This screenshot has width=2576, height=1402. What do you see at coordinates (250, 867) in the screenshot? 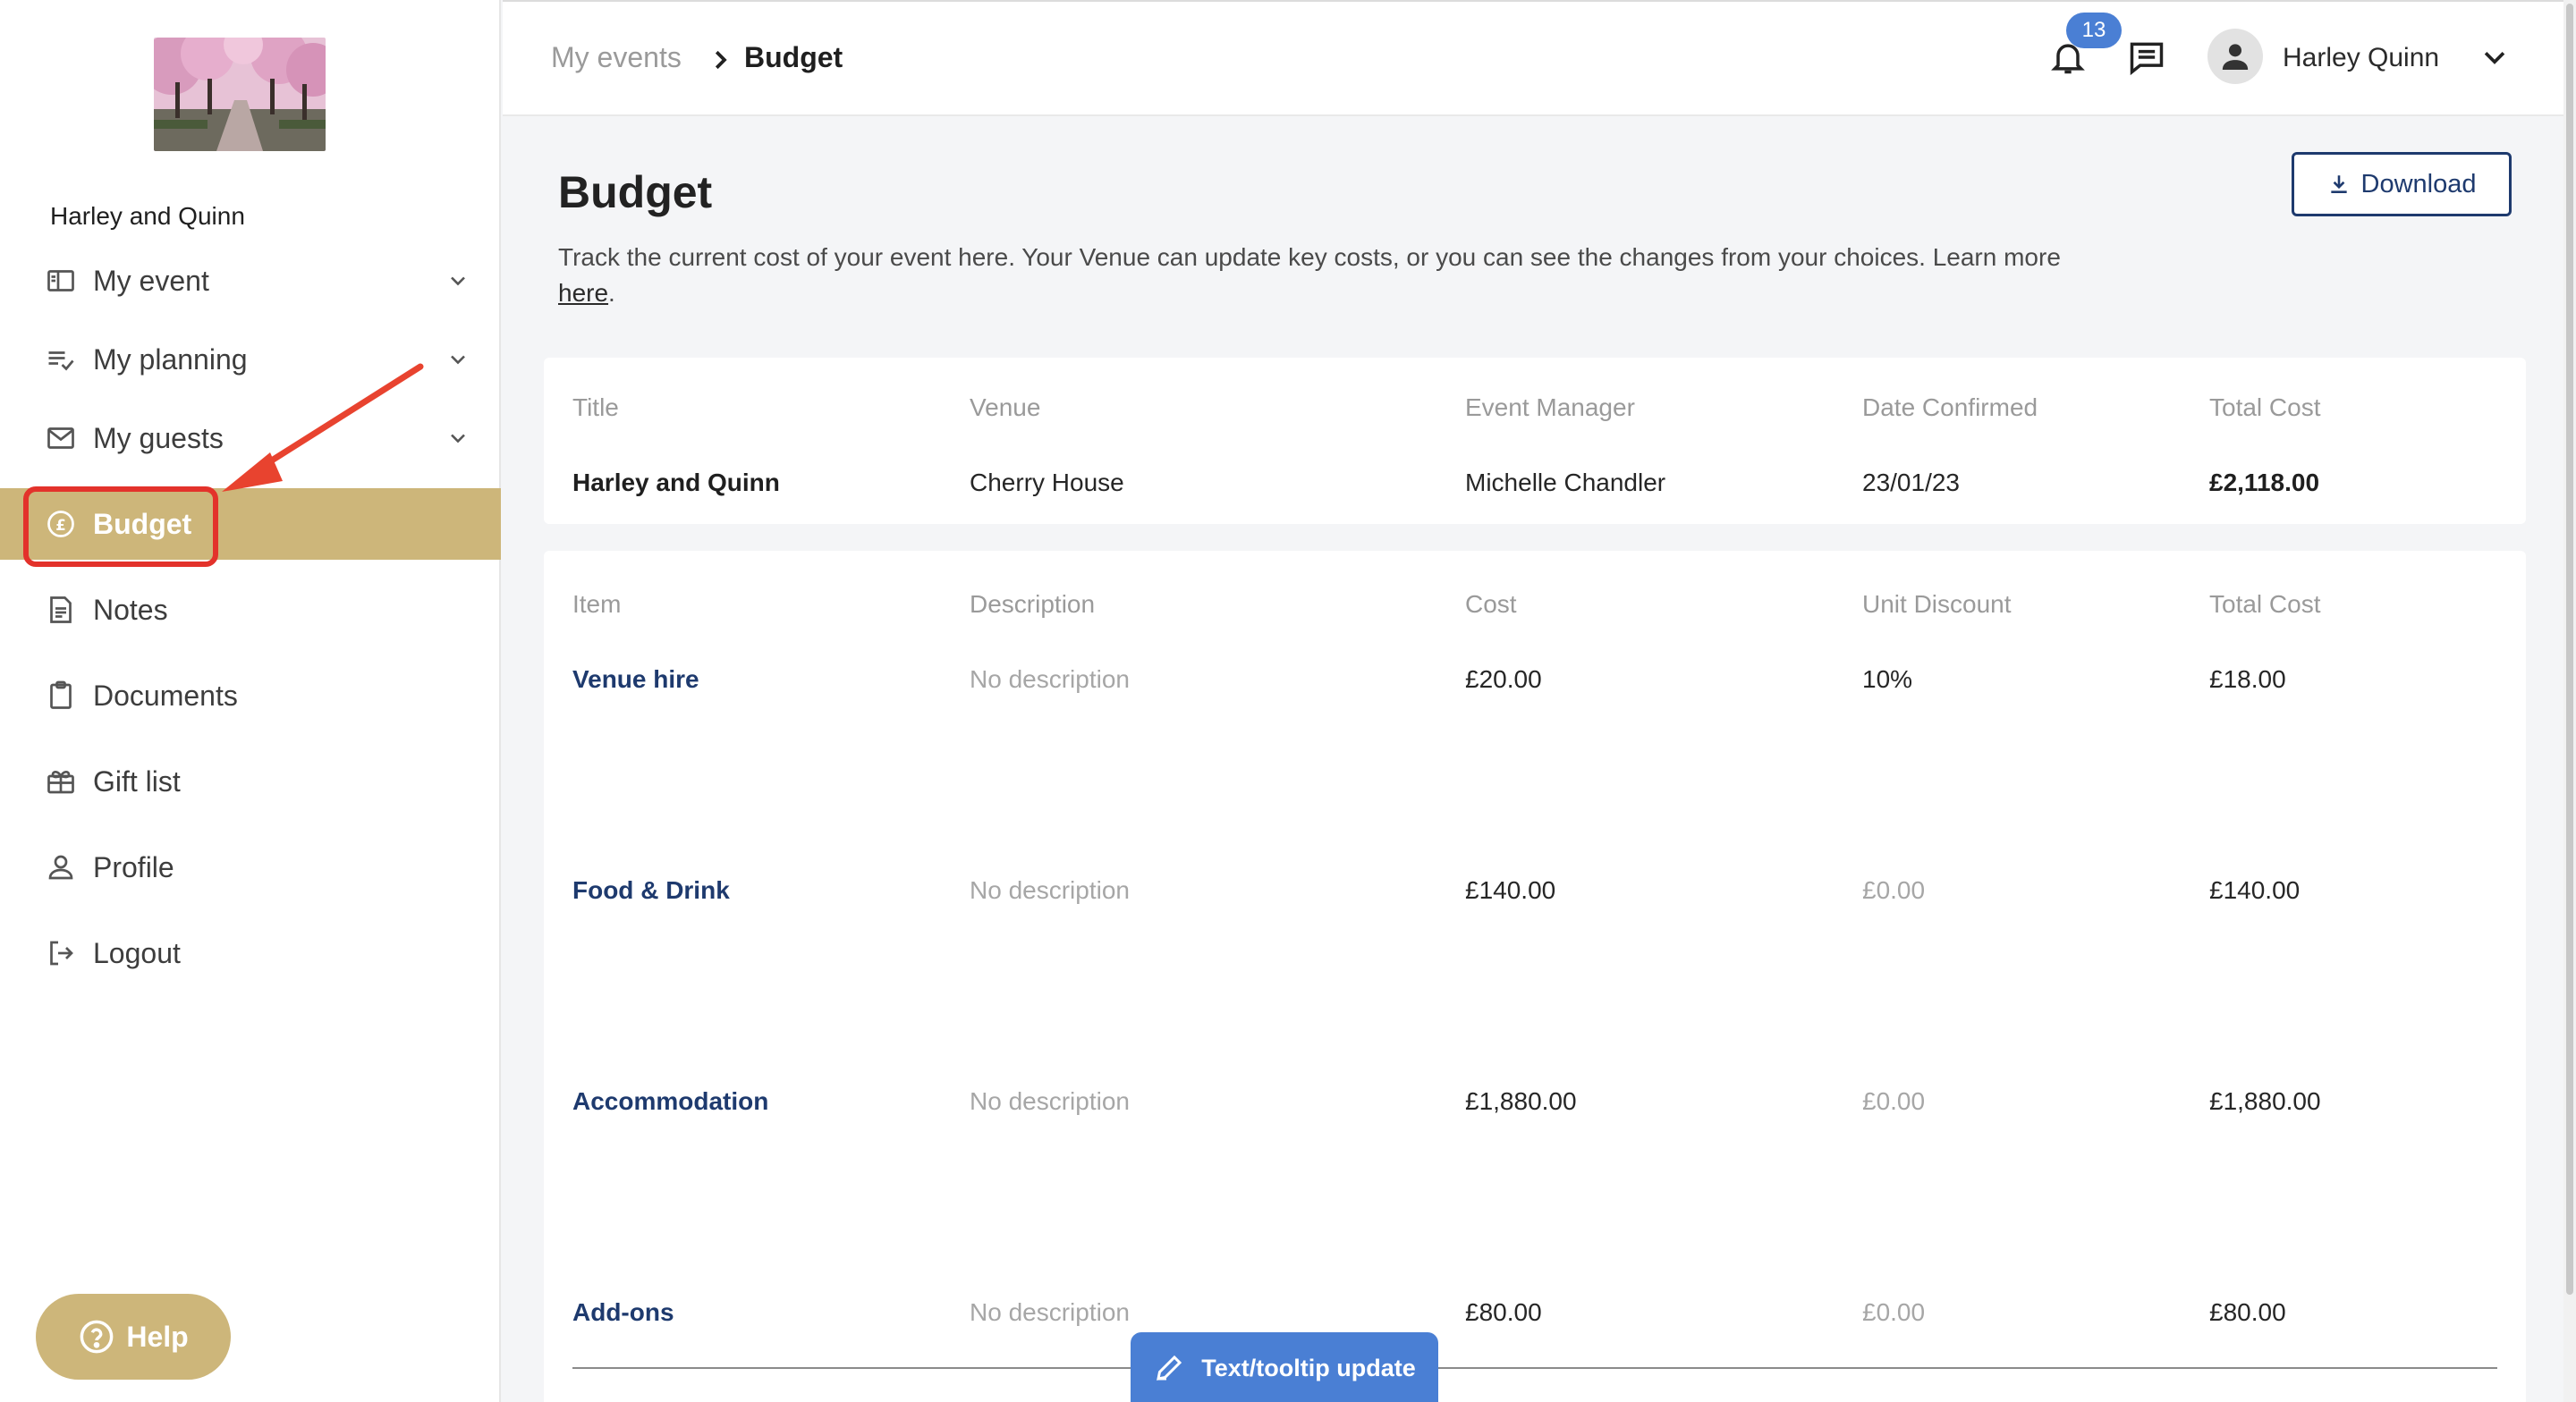
I see `sidebar-item-profile: Profile` at bounding box center [250, 867].